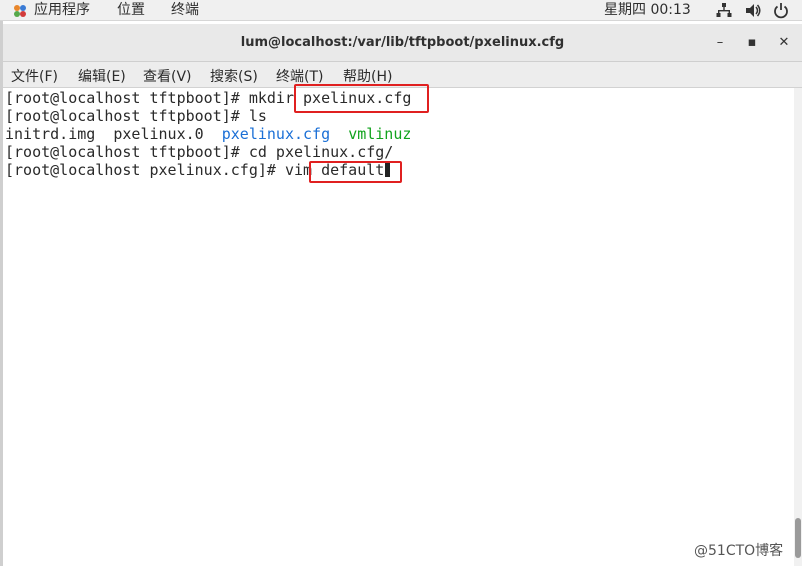  I want to click on menu-view: 查看(V), so click(167, 76).